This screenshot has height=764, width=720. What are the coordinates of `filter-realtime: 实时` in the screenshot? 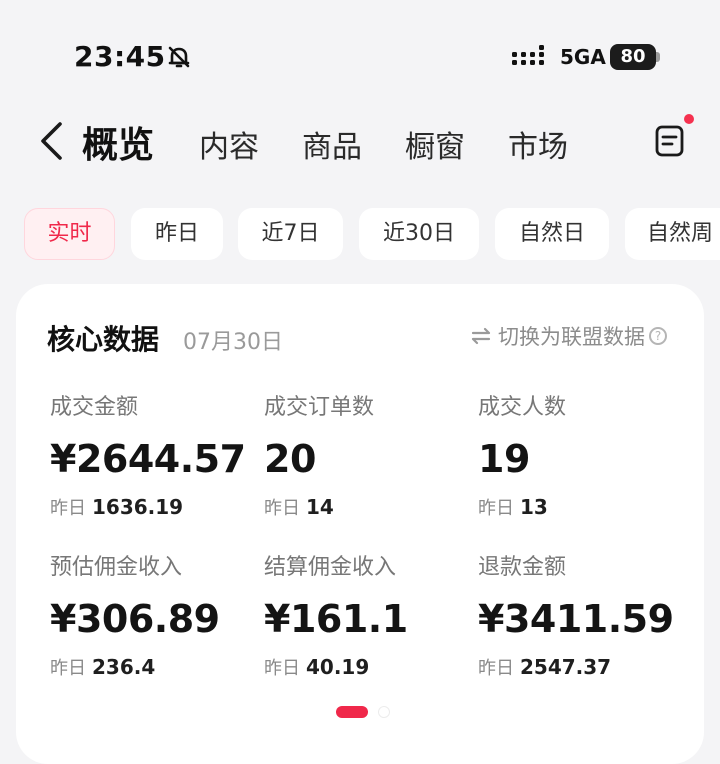 It's located at (69, 234).